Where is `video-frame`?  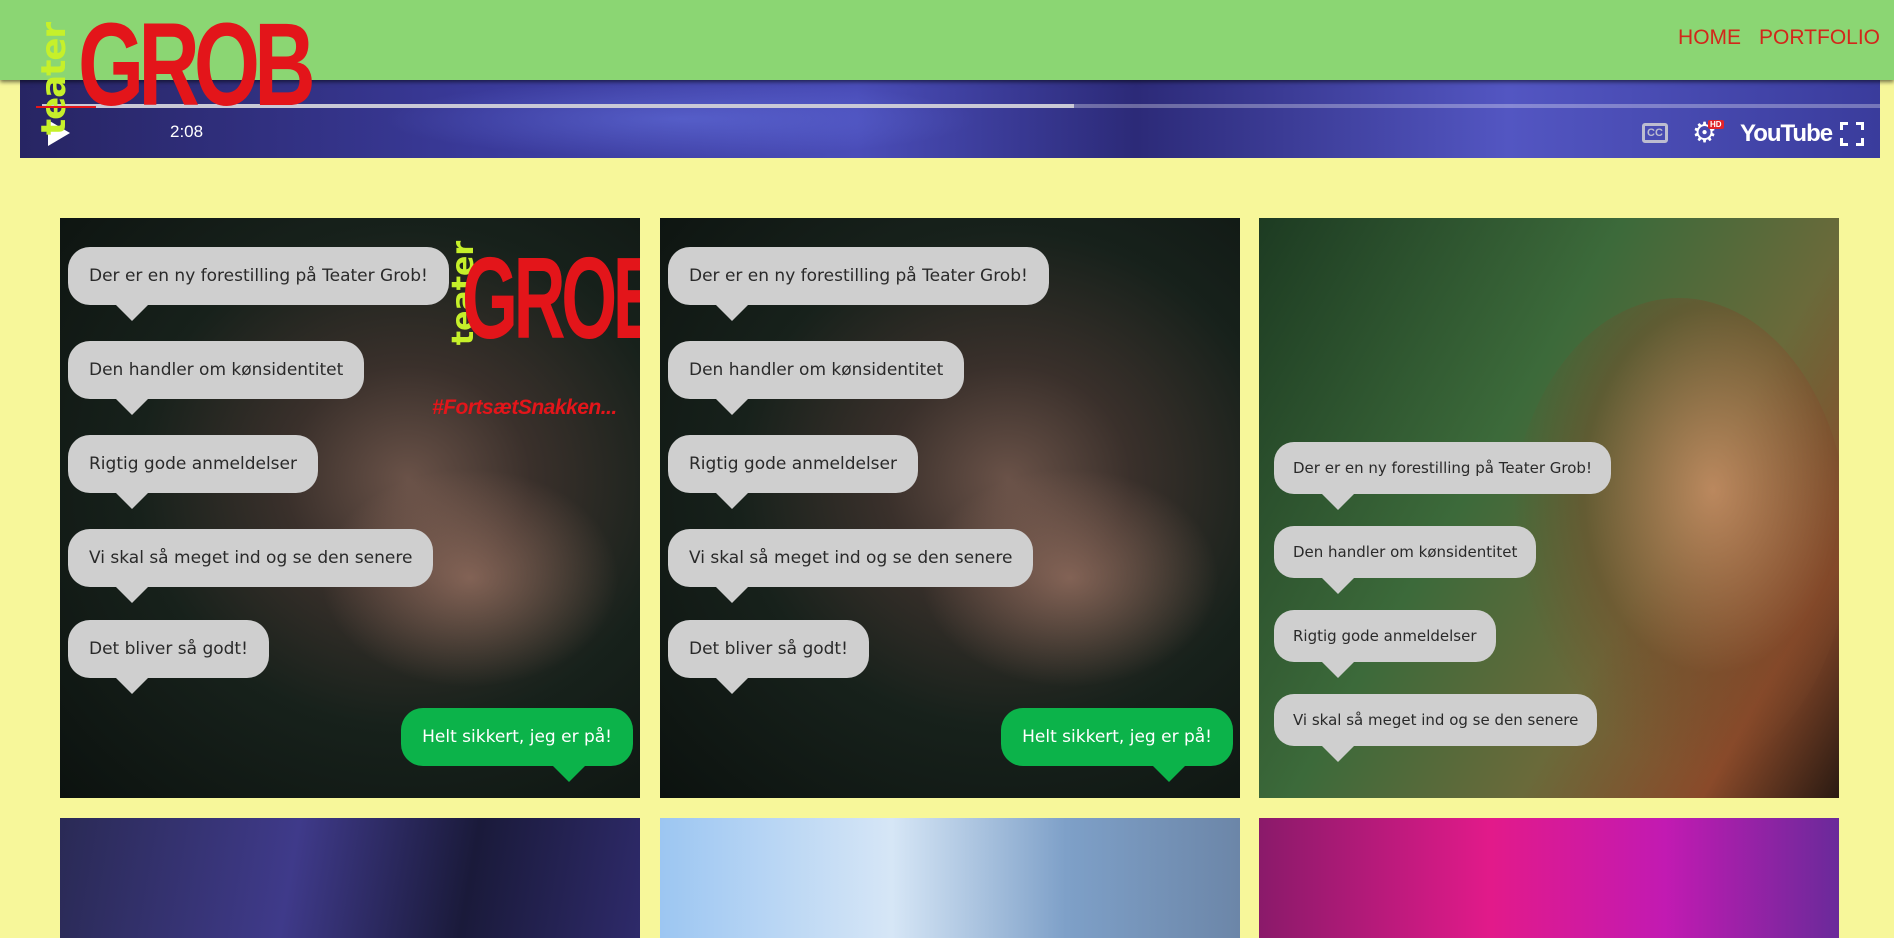
video-frame is located at coordinates (680, 119).